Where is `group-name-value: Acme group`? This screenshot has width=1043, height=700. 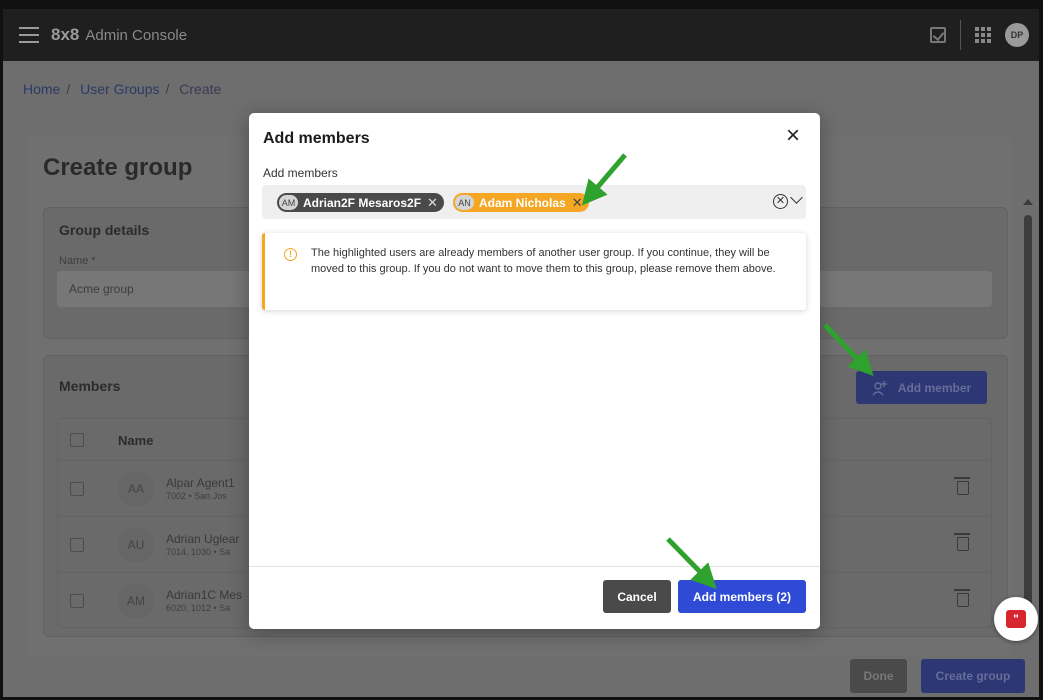
group-name-value: Acme group is located at coordinates (101, 289).